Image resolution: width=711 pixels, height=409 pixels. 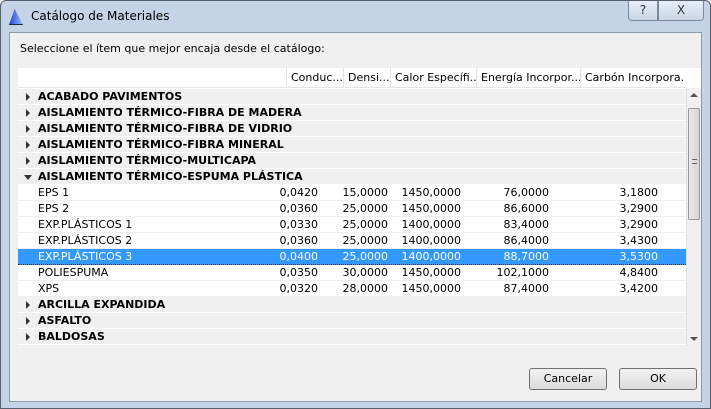 I want to click on material-name: EPS 2, so click(x=54, y=208).